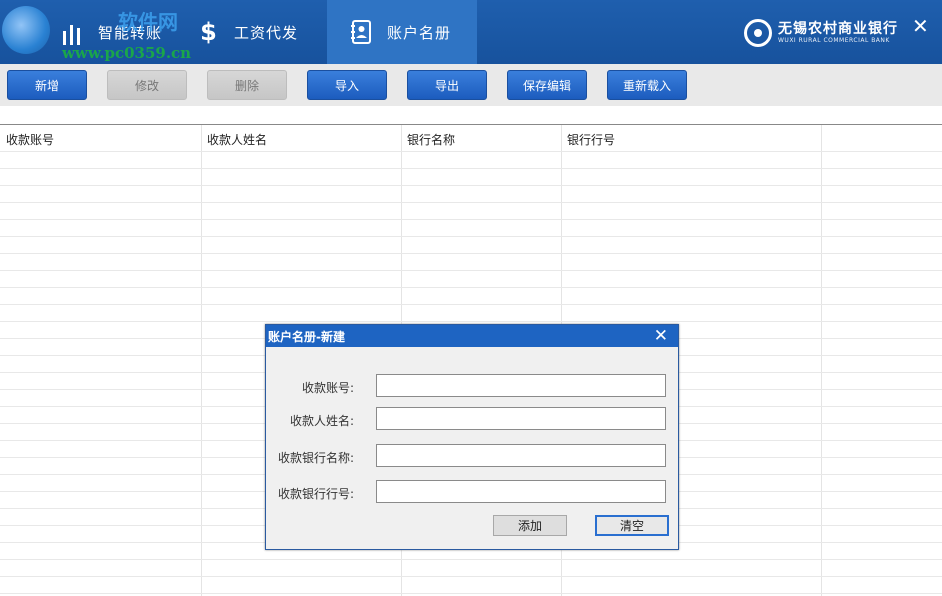 Image resolution: width=942 pixels, height=596 pixels. What do you see at coordinates (301, 138) in the screenshot?
I see `column-header-payee-name: 收款人姓名` at bounding box center [301, 138].